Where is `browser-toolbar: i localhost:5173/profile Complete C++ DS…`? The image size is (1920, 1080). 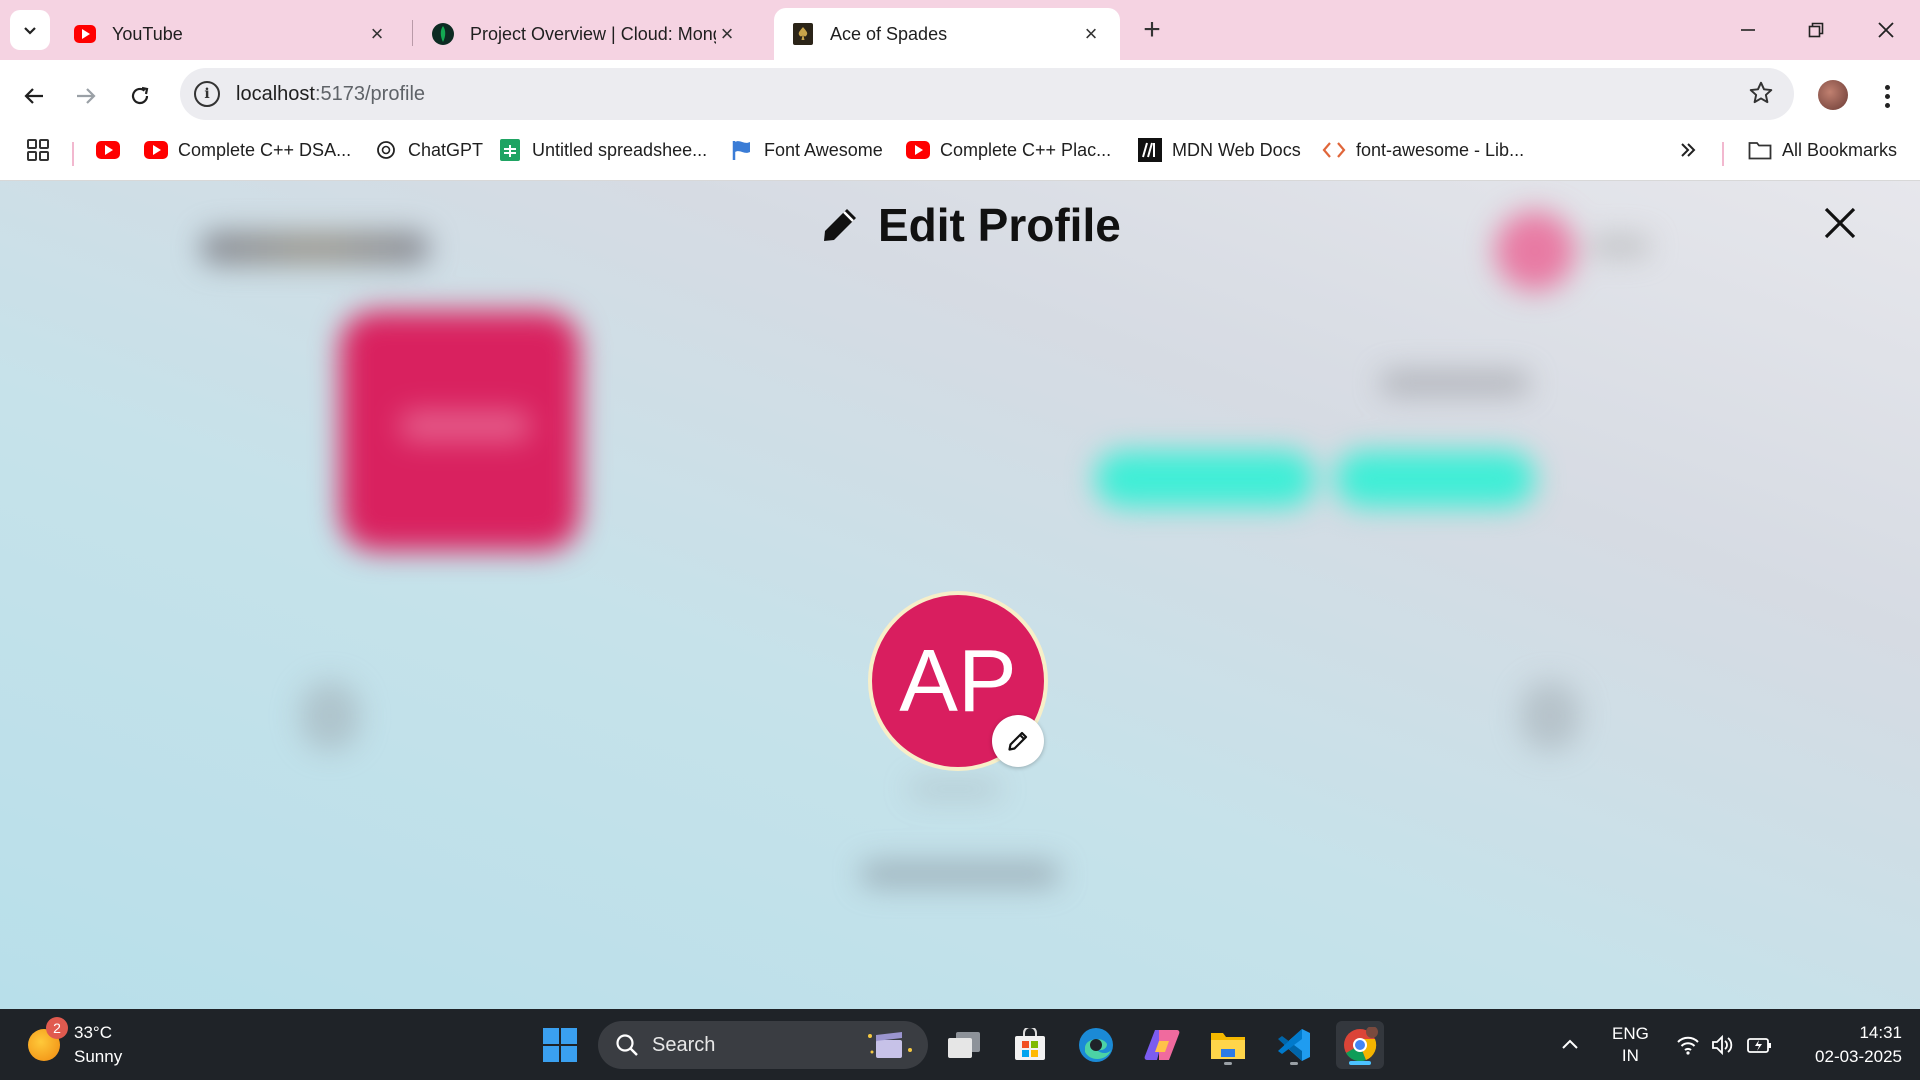 browser-toolbar: i localhost:5173/profile Complete C++ DS… is located at coordinates (960, 124).